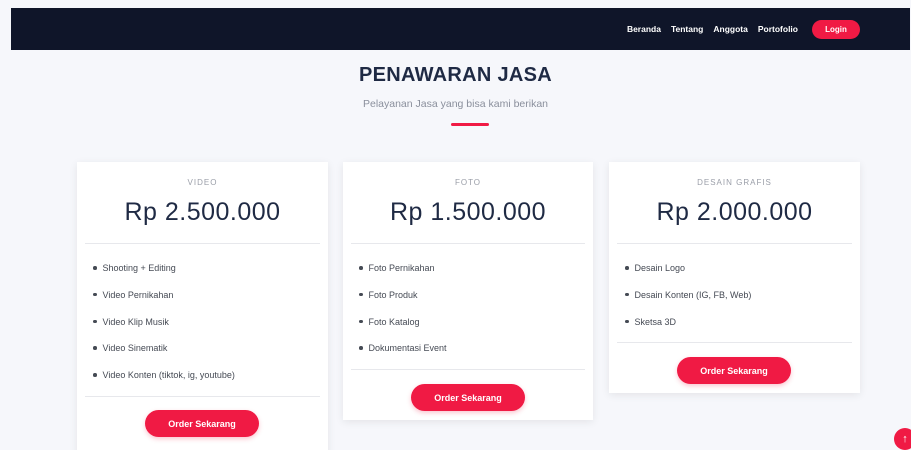 The height and width of the screenshot is (450, 911). I want to click on scroll-top-button: ↑, so click(902, 439).